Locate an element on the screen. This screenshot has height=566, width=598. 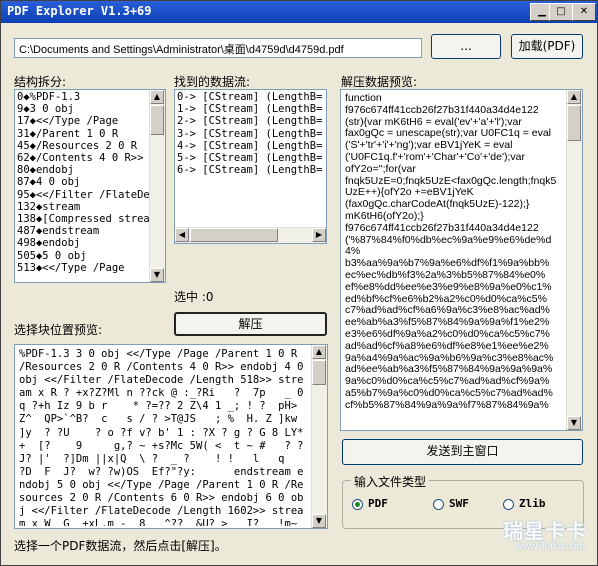
window-title: PDF Explorer V1.3+69 is located at coordinates (79, 11).